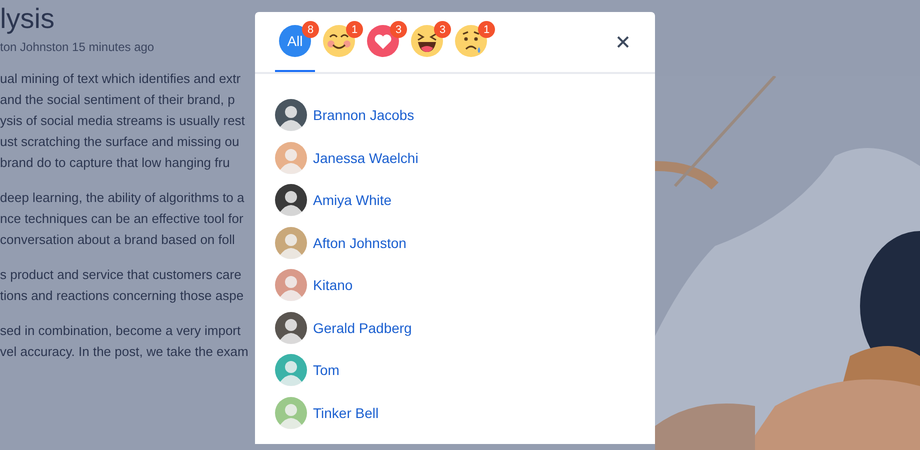  Describe the element at coordinates (310, 29) in the screenshot. I see `count-badge: 8` at that location.